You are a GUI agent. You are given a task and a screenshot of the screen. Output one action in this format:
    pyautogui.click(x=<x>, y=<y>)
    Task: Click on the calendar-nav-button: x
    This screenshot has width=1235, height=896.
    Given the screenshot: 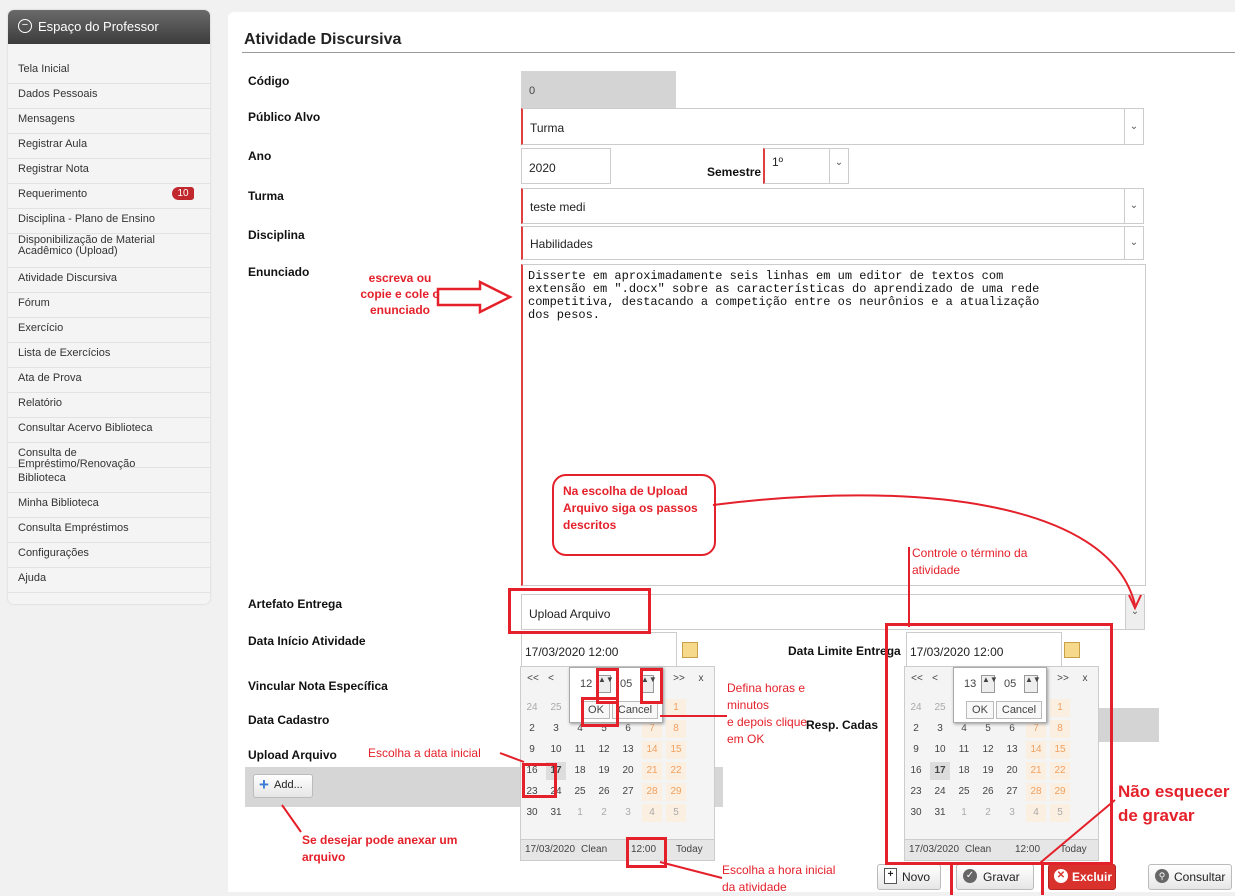 What is the action you would take?
    pyautogui.click(x=701, y=678)
    